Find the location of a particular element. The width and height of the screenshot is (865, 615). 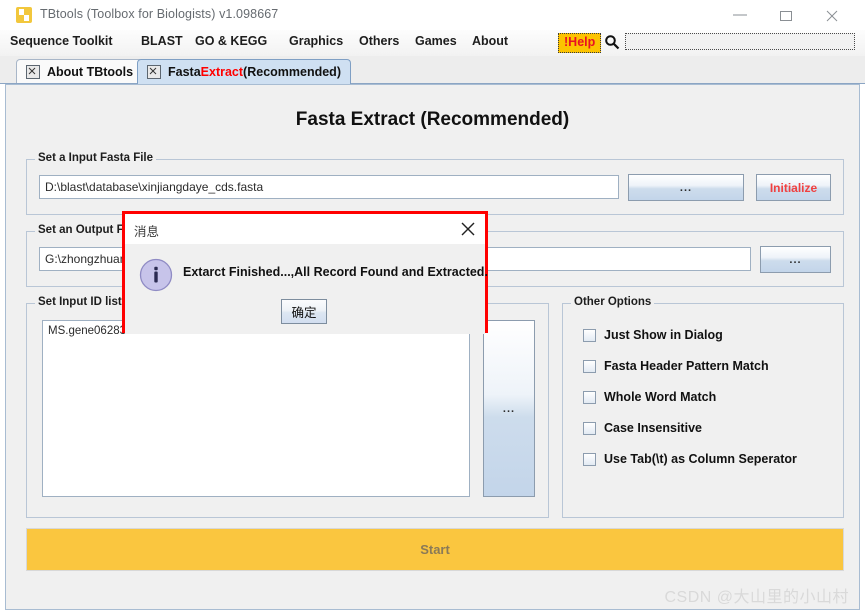

option-whole-word-match: Whole Word Match is located at coordinates (649, 397).